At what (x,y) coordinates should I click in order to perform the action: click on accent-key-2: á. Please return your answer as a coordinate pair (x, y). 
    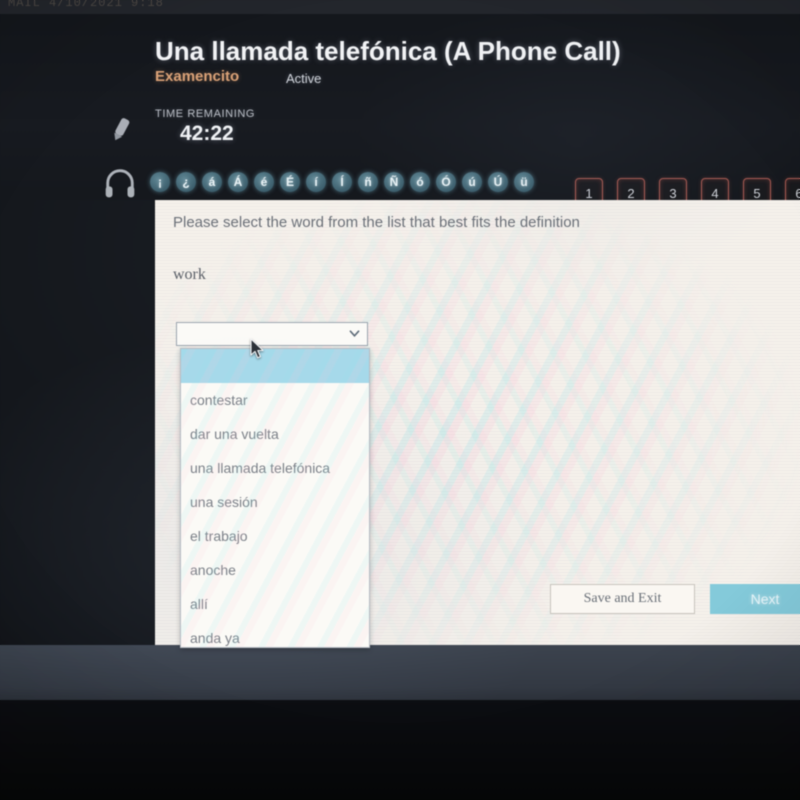
    Looking at the image, I should click on (212, 182).